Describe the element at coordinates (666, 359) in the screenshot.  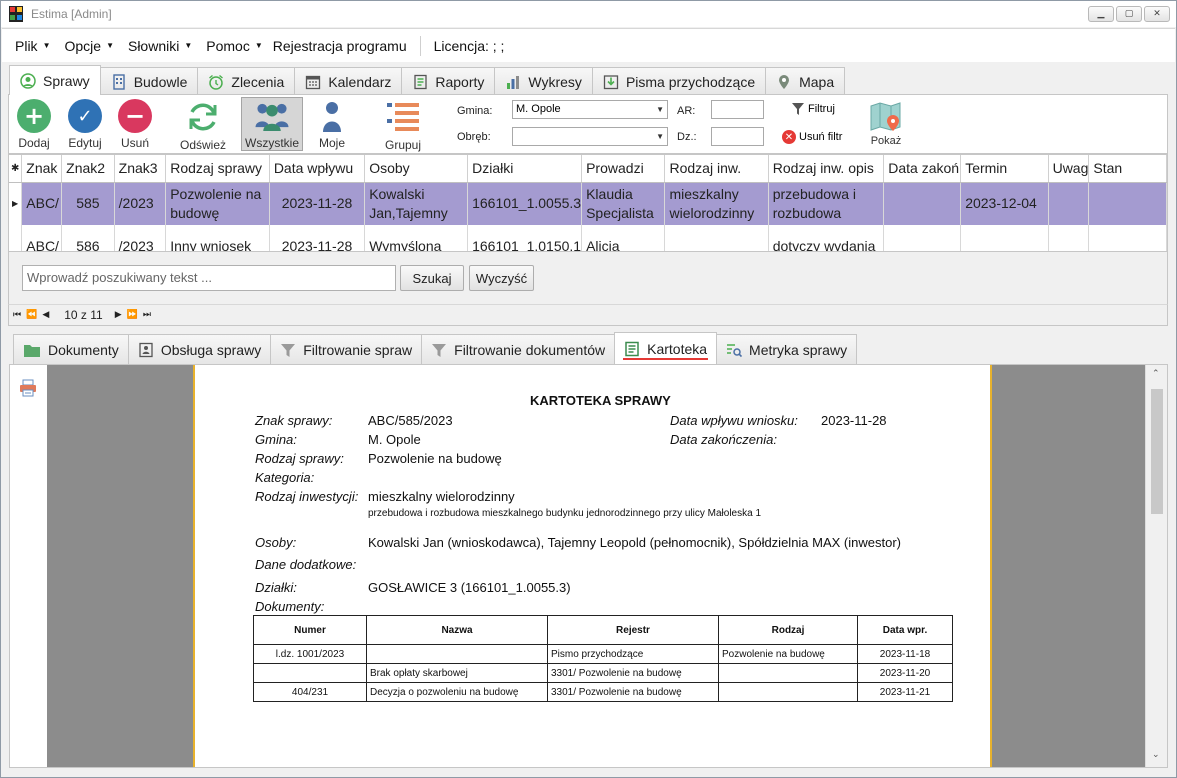
I see `active-tab-underline` at that location.